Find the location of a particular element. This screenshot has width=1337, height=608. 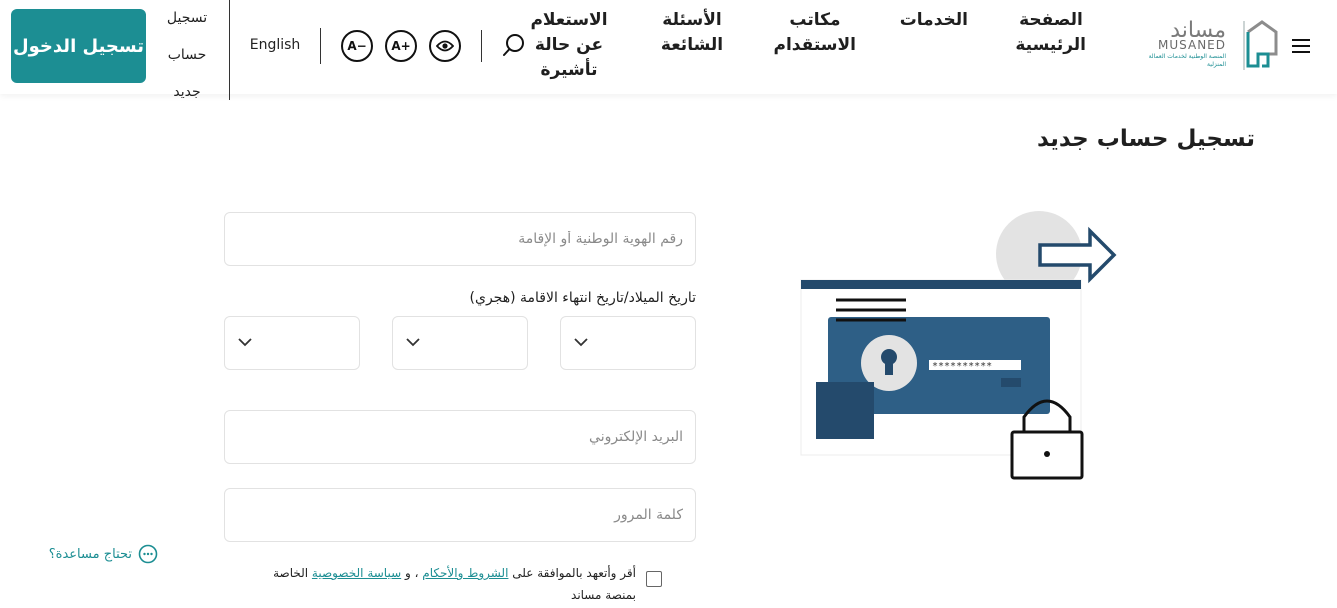

dob-month-select is located at coordinates (460, 343).